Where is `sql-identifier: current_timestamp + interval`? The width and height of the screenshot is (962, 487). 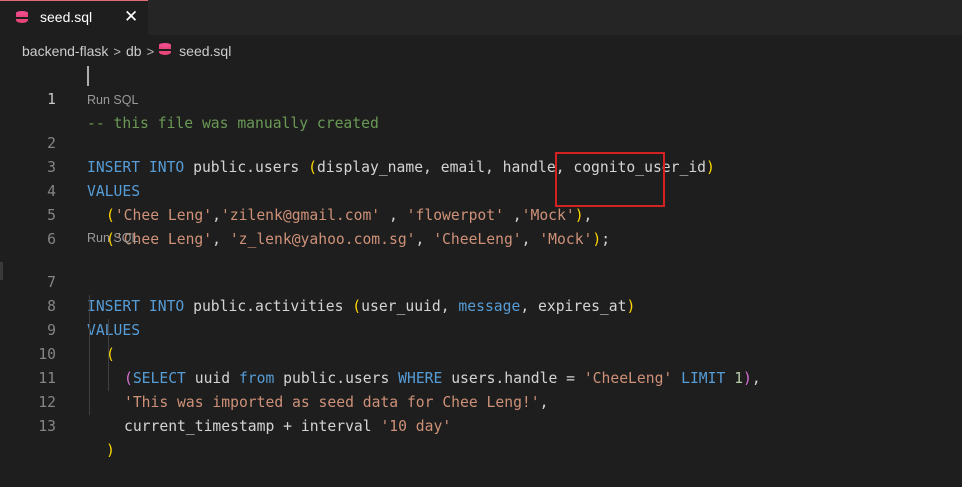 sql-identifier: current_timestamp + interval is located at coordinates (252, 426).